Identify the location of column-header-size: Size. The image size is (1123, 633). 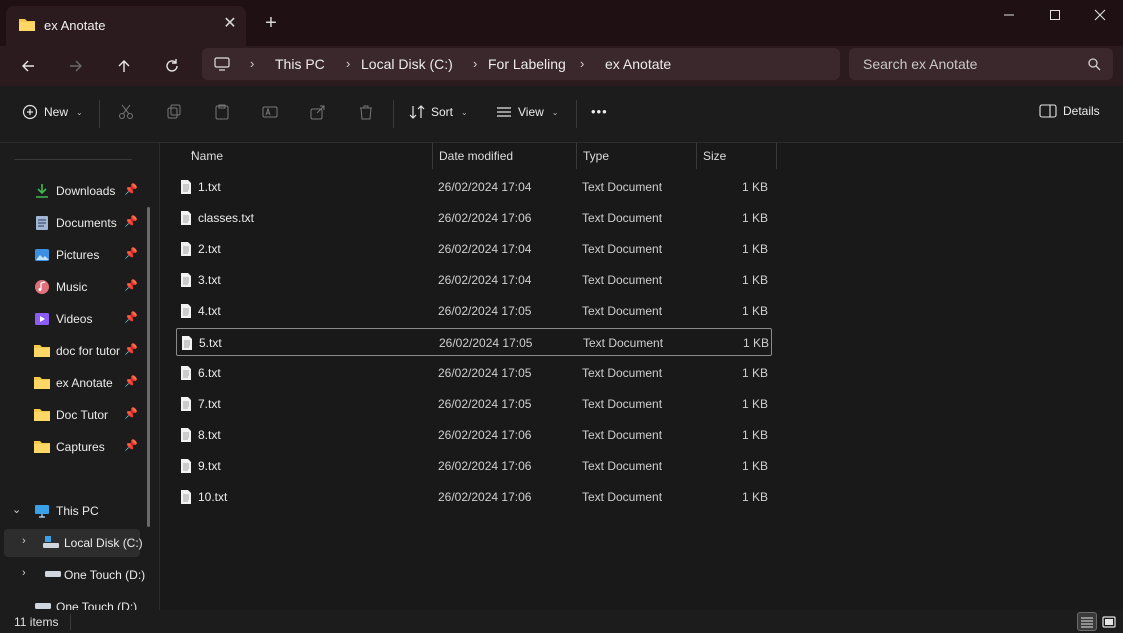
(737, 156).